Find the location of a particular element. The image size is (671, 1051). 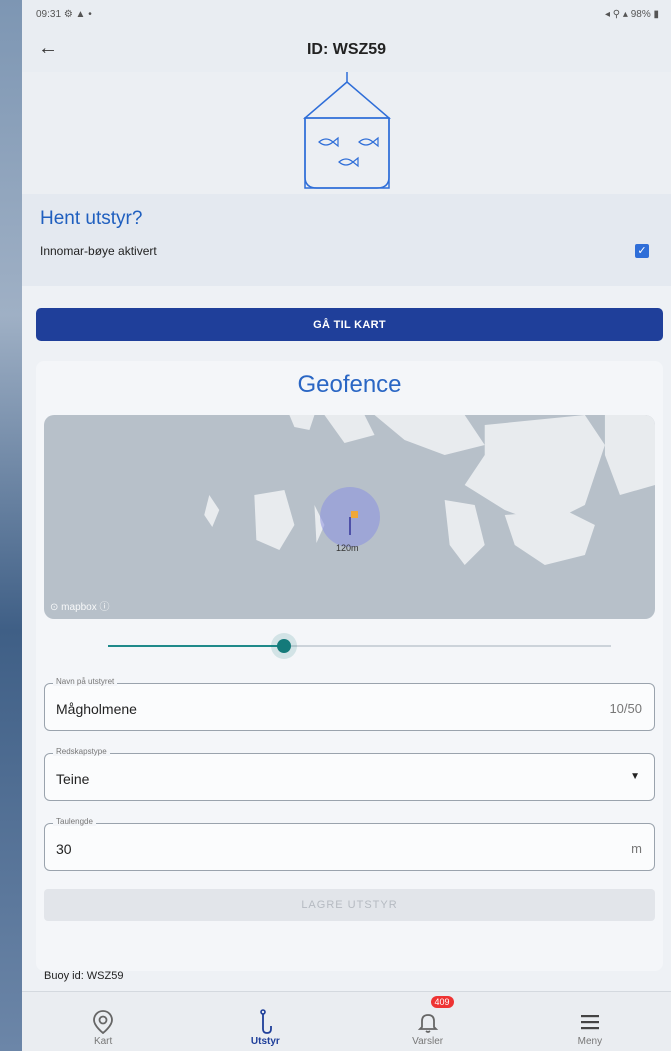

background-photo is located at coordinates (11, 525).